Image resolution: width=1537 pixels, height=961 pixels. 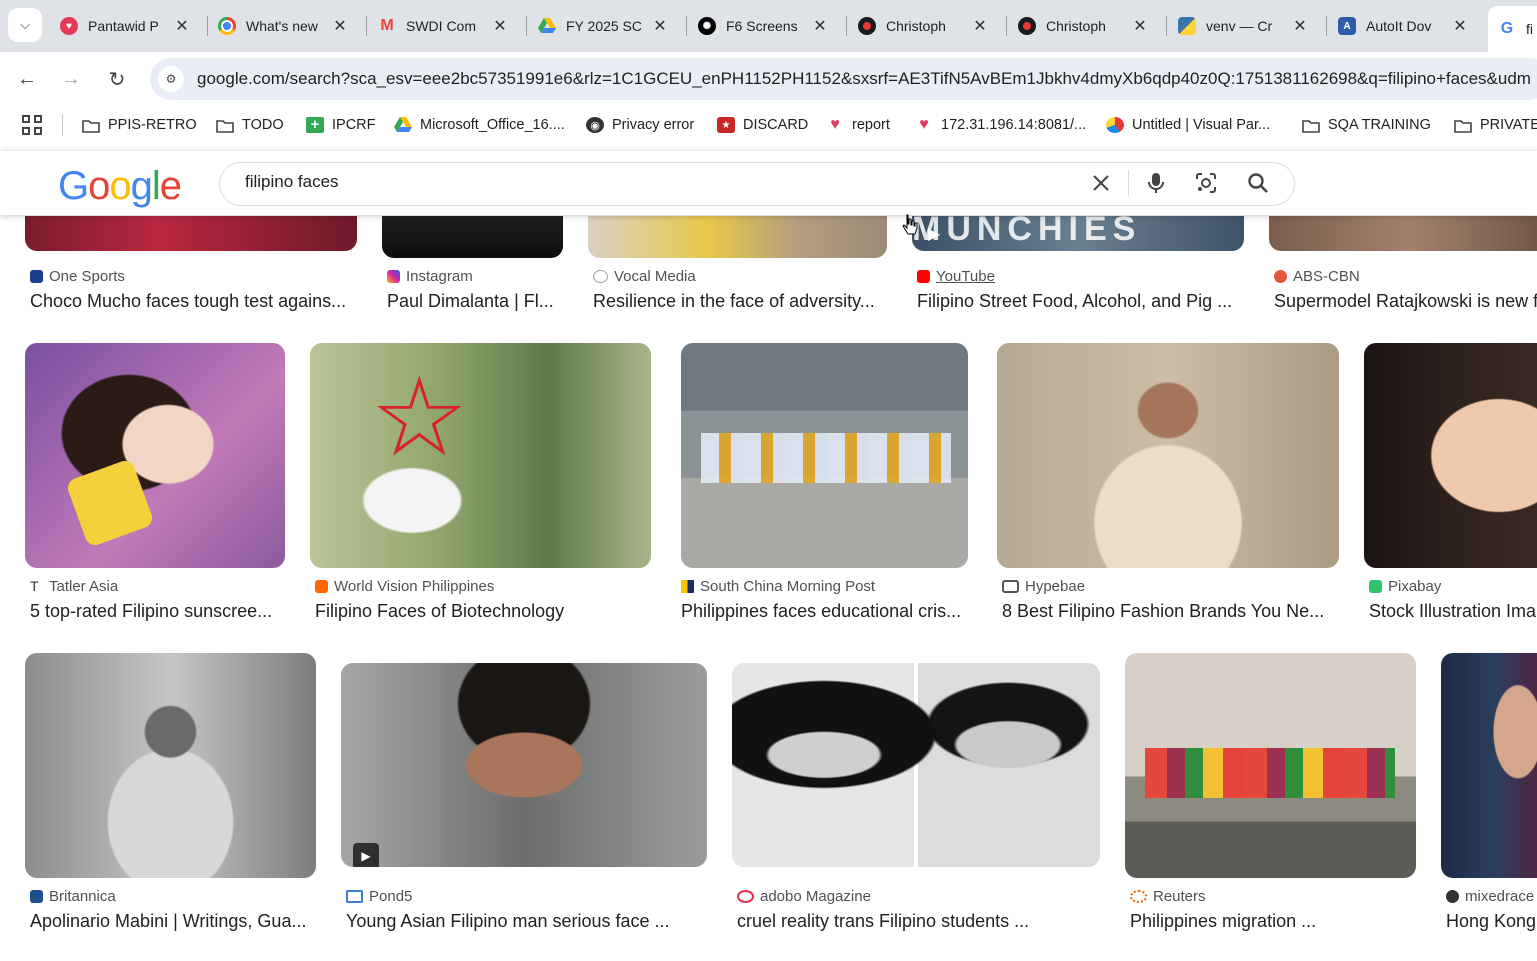 What do you see at coordinates (74, 586) in the screenshot?
I see `result-source: T Tatler Asia` at bounding box center [74, 586].